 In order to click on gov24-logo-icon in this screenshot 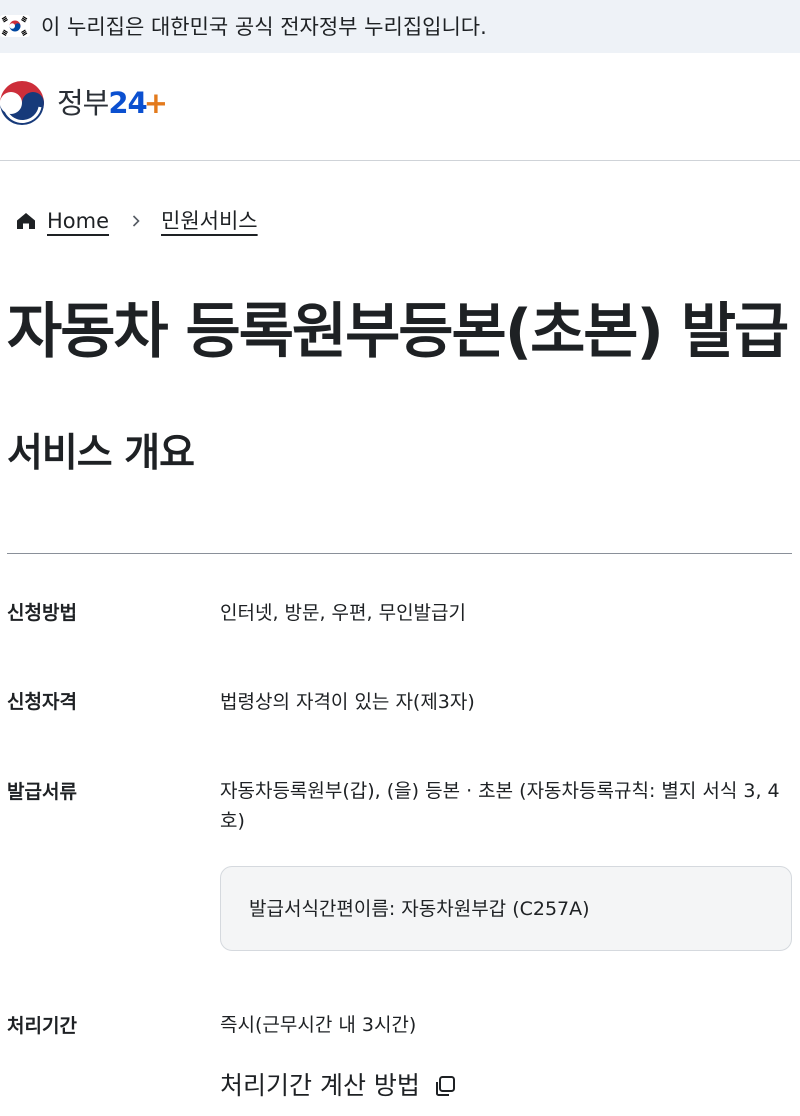, I will do `click(24, 103)`.